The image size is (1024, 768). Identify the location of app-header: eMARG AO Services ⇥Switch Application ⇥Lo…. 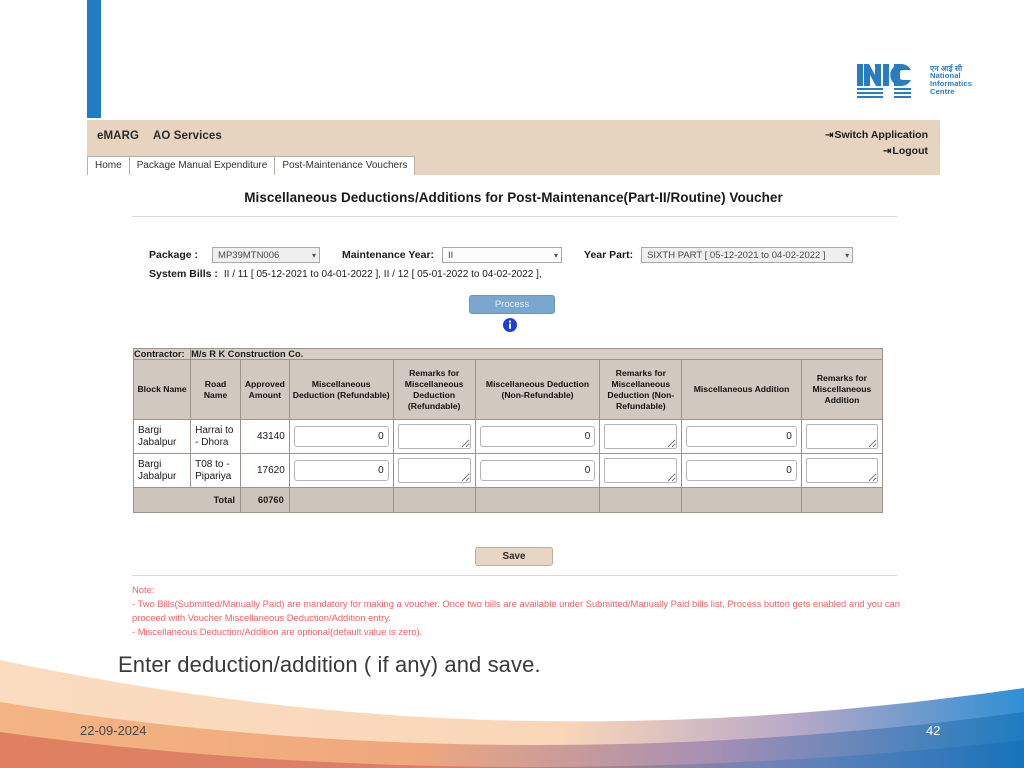
(513, 147).